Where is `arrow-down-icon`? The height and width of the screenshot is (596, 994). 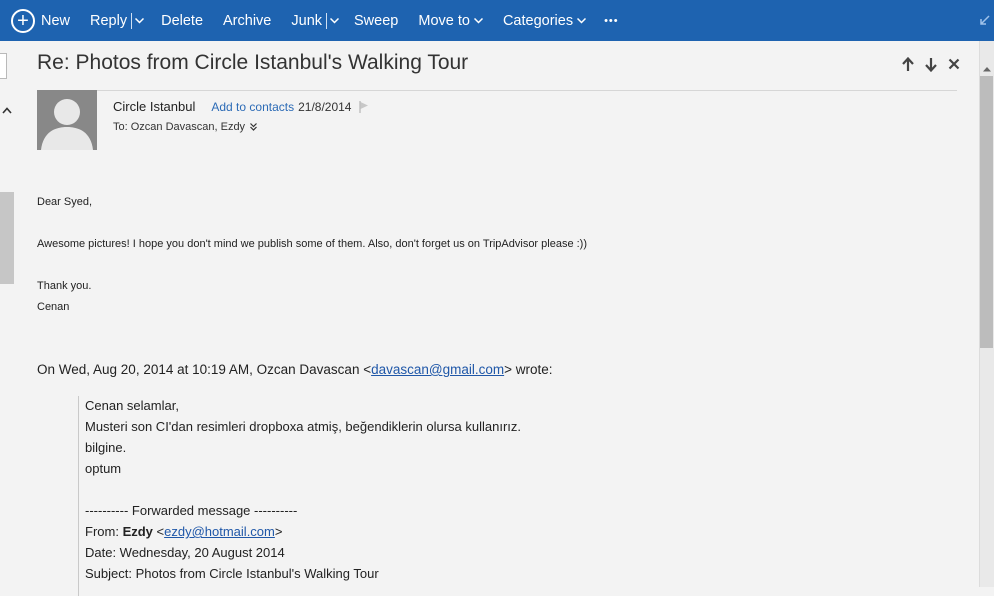 arrow-down-icon is located at coordinates (930, 64).